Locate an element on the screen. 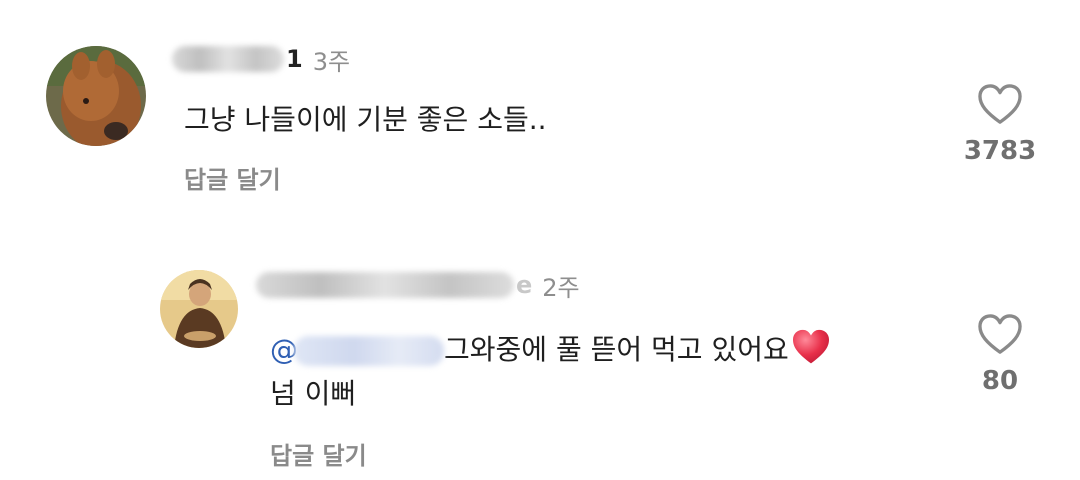 This screenshot has width=1080, height=480. like-control: 3783 is located at coordinates (1000, 125).